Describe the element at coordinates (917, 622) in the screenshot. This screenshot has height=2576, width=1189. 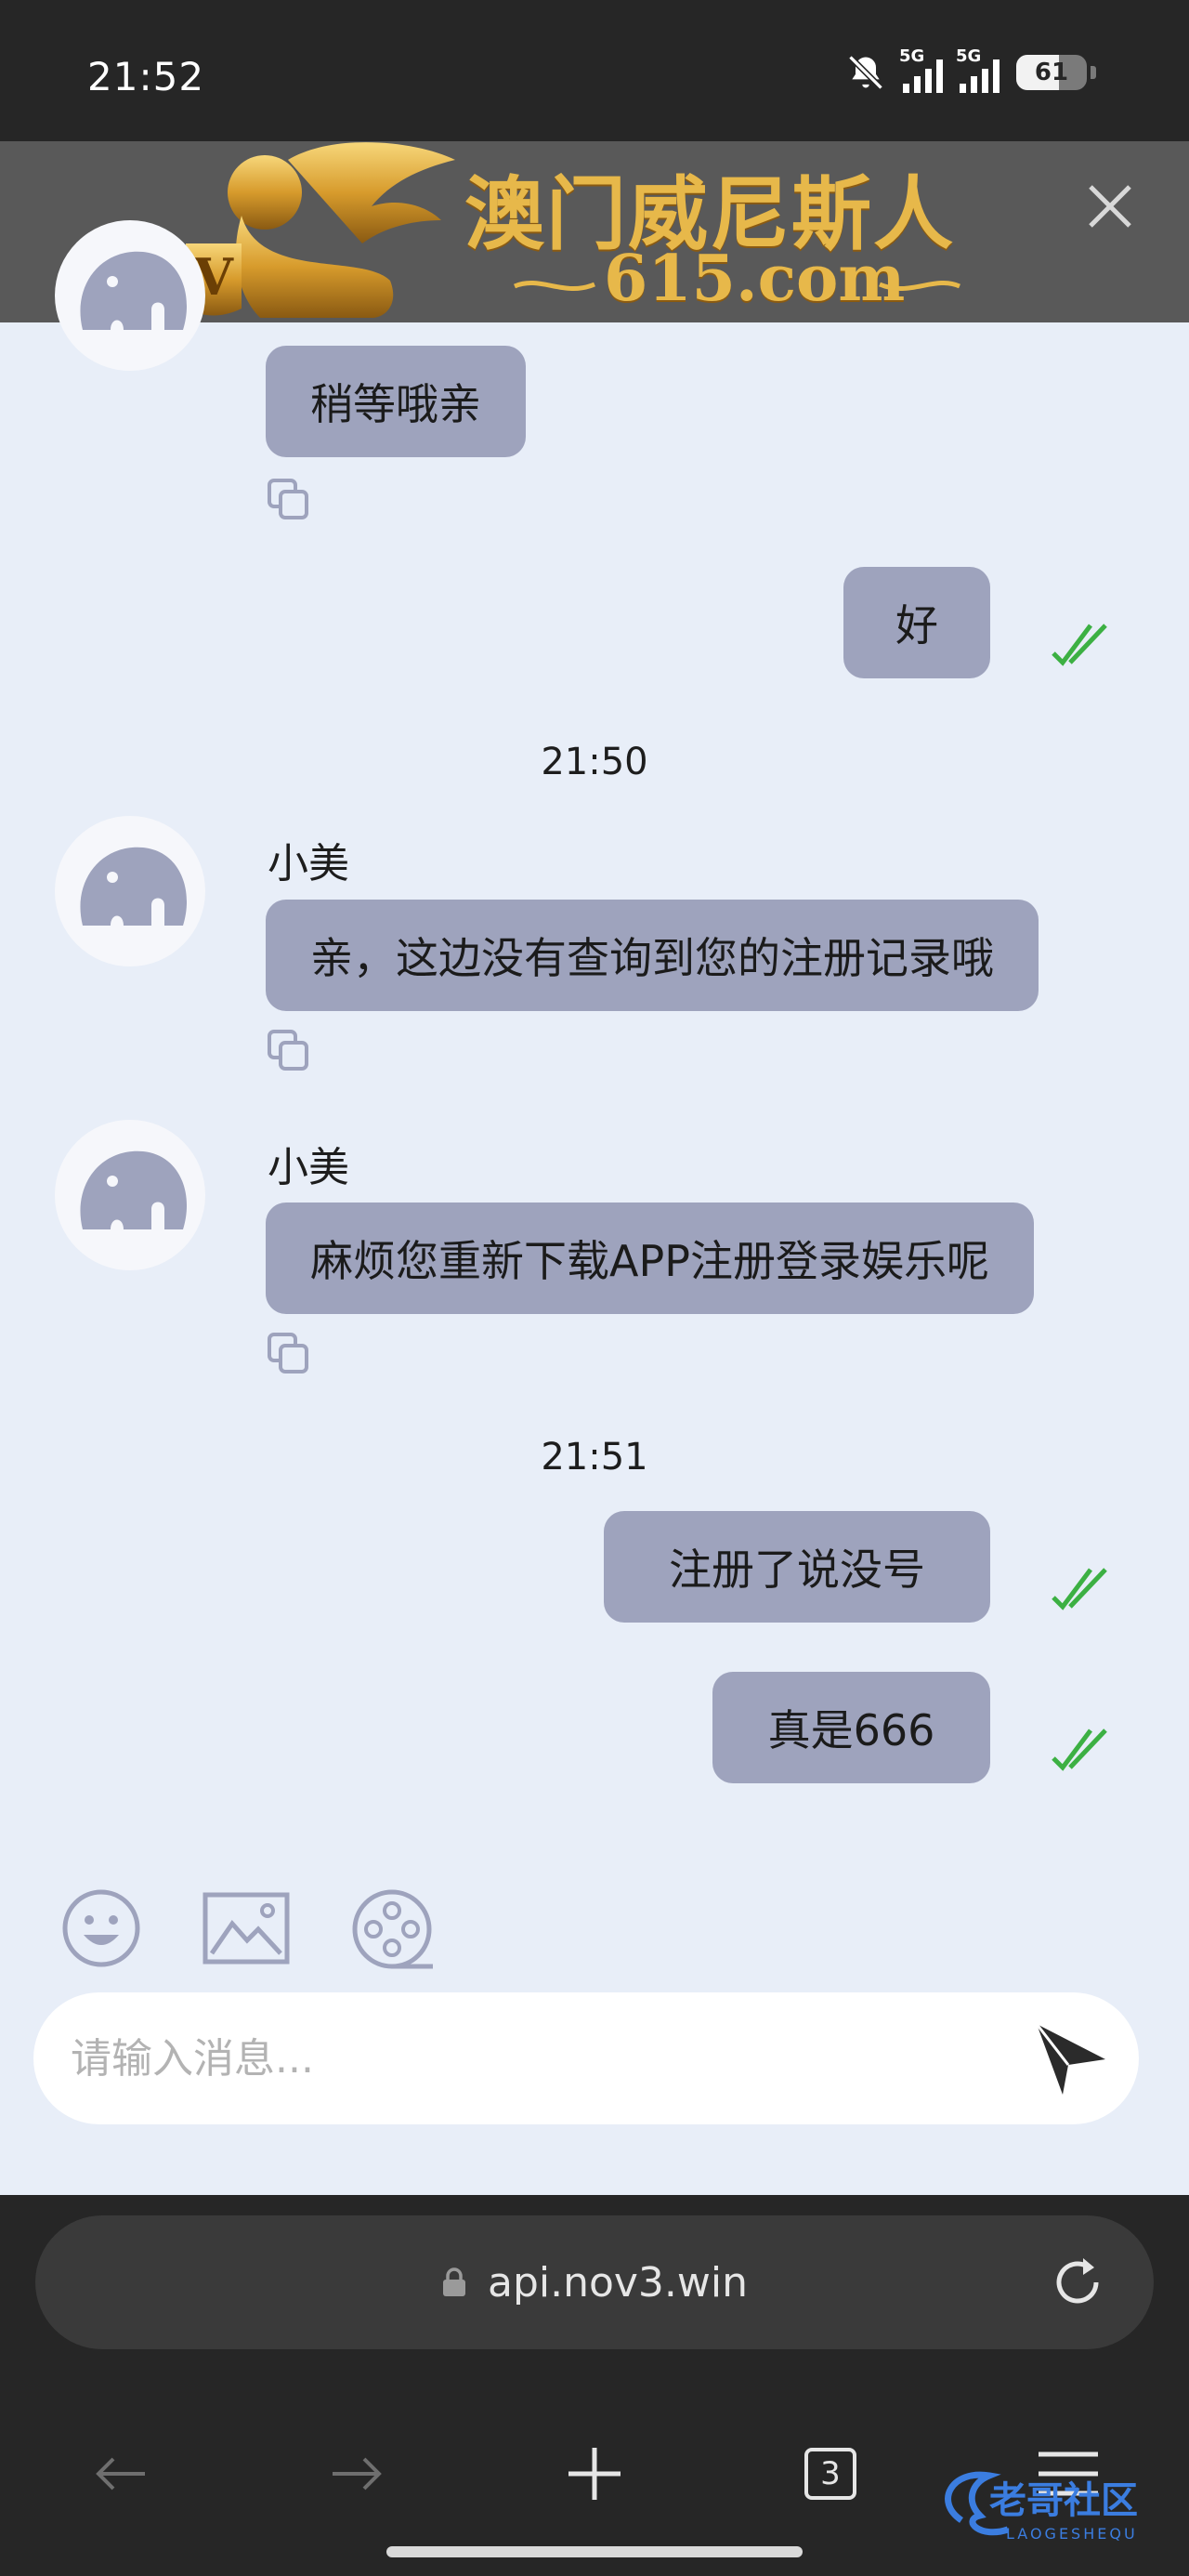
I see `message-bubble-outgoing: 好` at that location.